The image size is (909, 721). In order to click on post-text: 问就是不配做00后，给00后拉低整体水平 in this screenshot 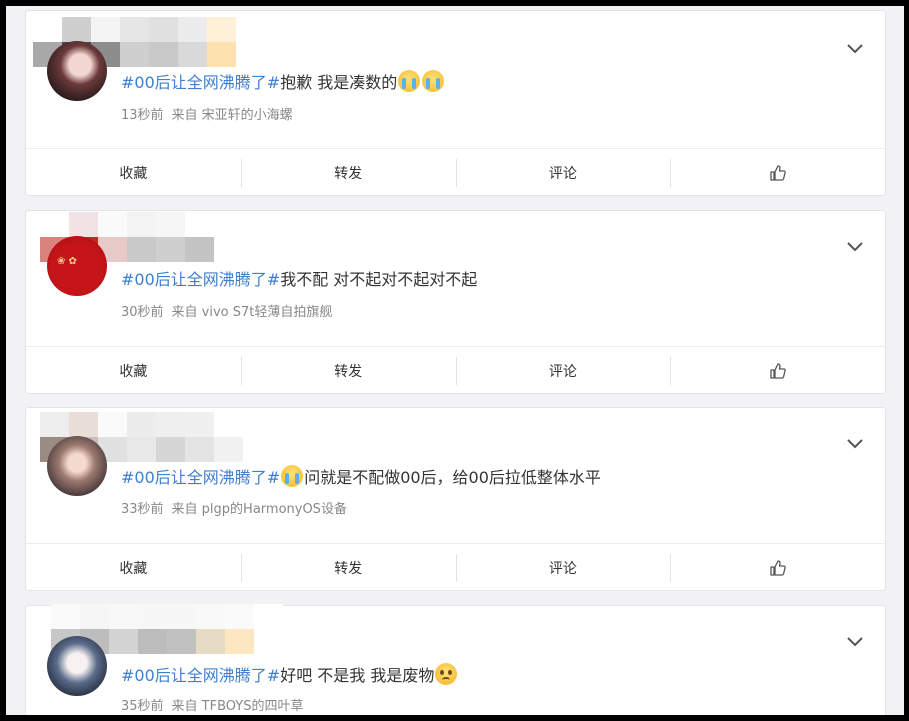, I will do `click(452, 477)`.